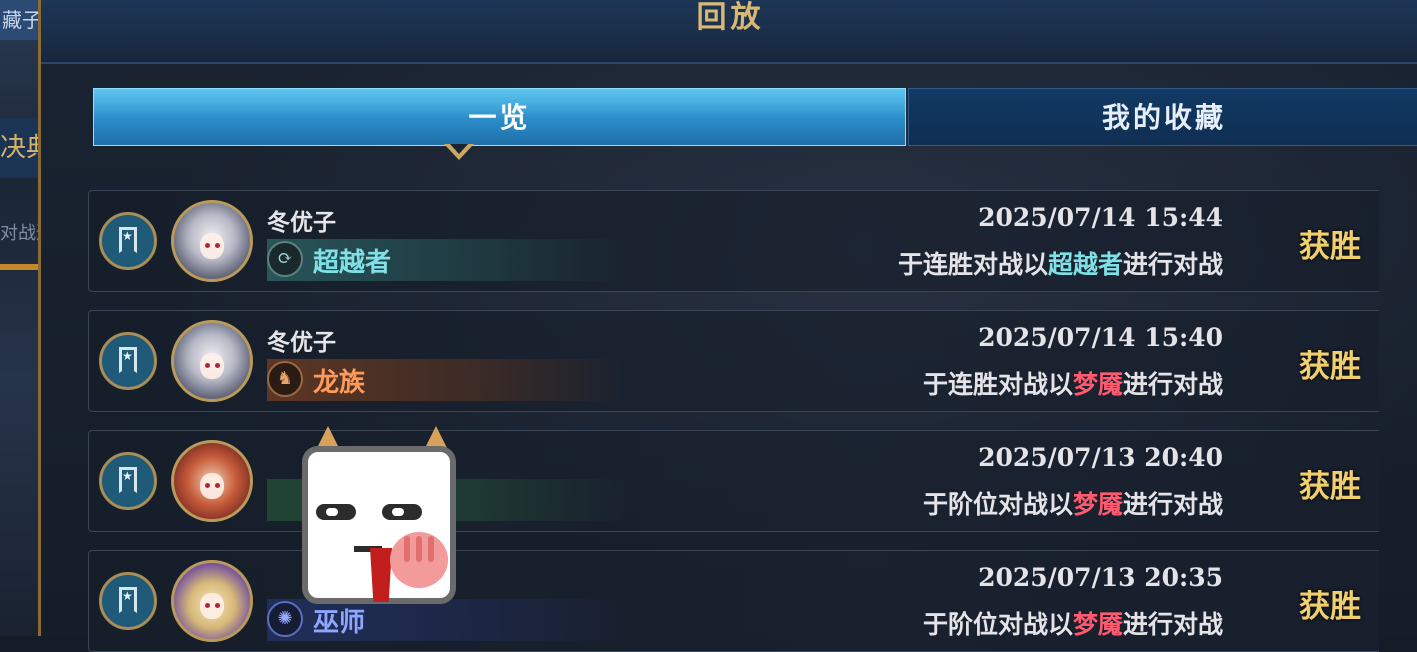  What do you see at coordinates (285, 379) in the screenshot?
I see `dragon-icon: ♞` at bounding box center [285, 379].